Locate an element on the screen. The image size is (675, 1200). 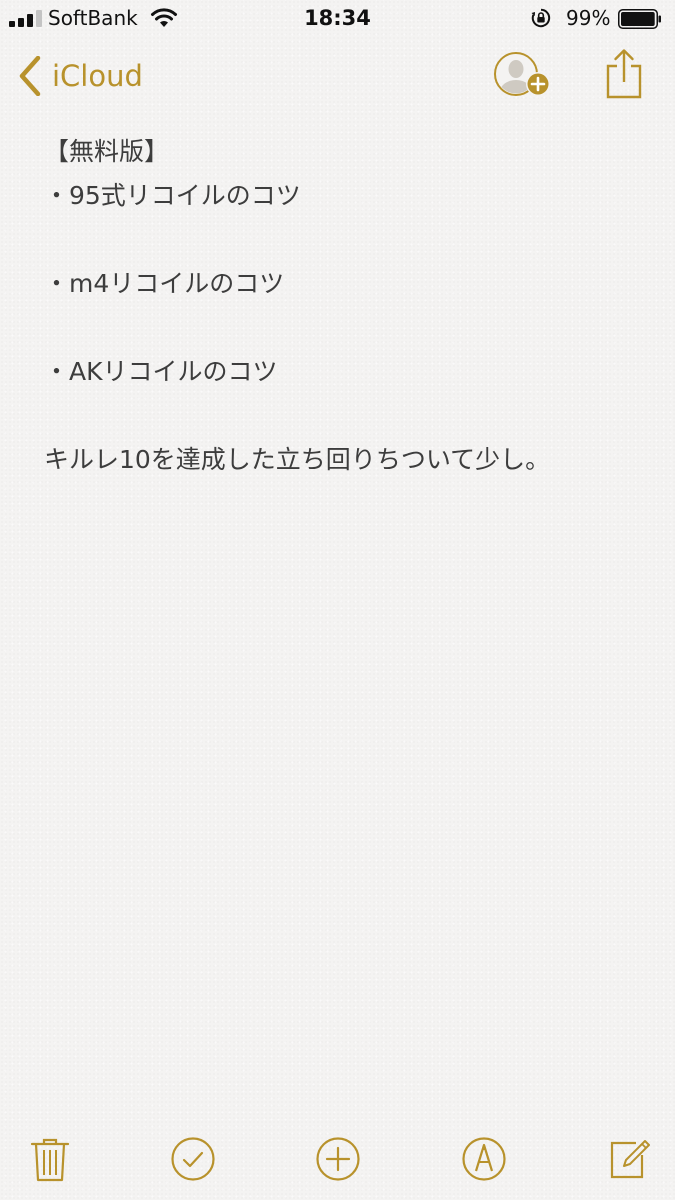
battery-icon is located at coordinates (639, 19).